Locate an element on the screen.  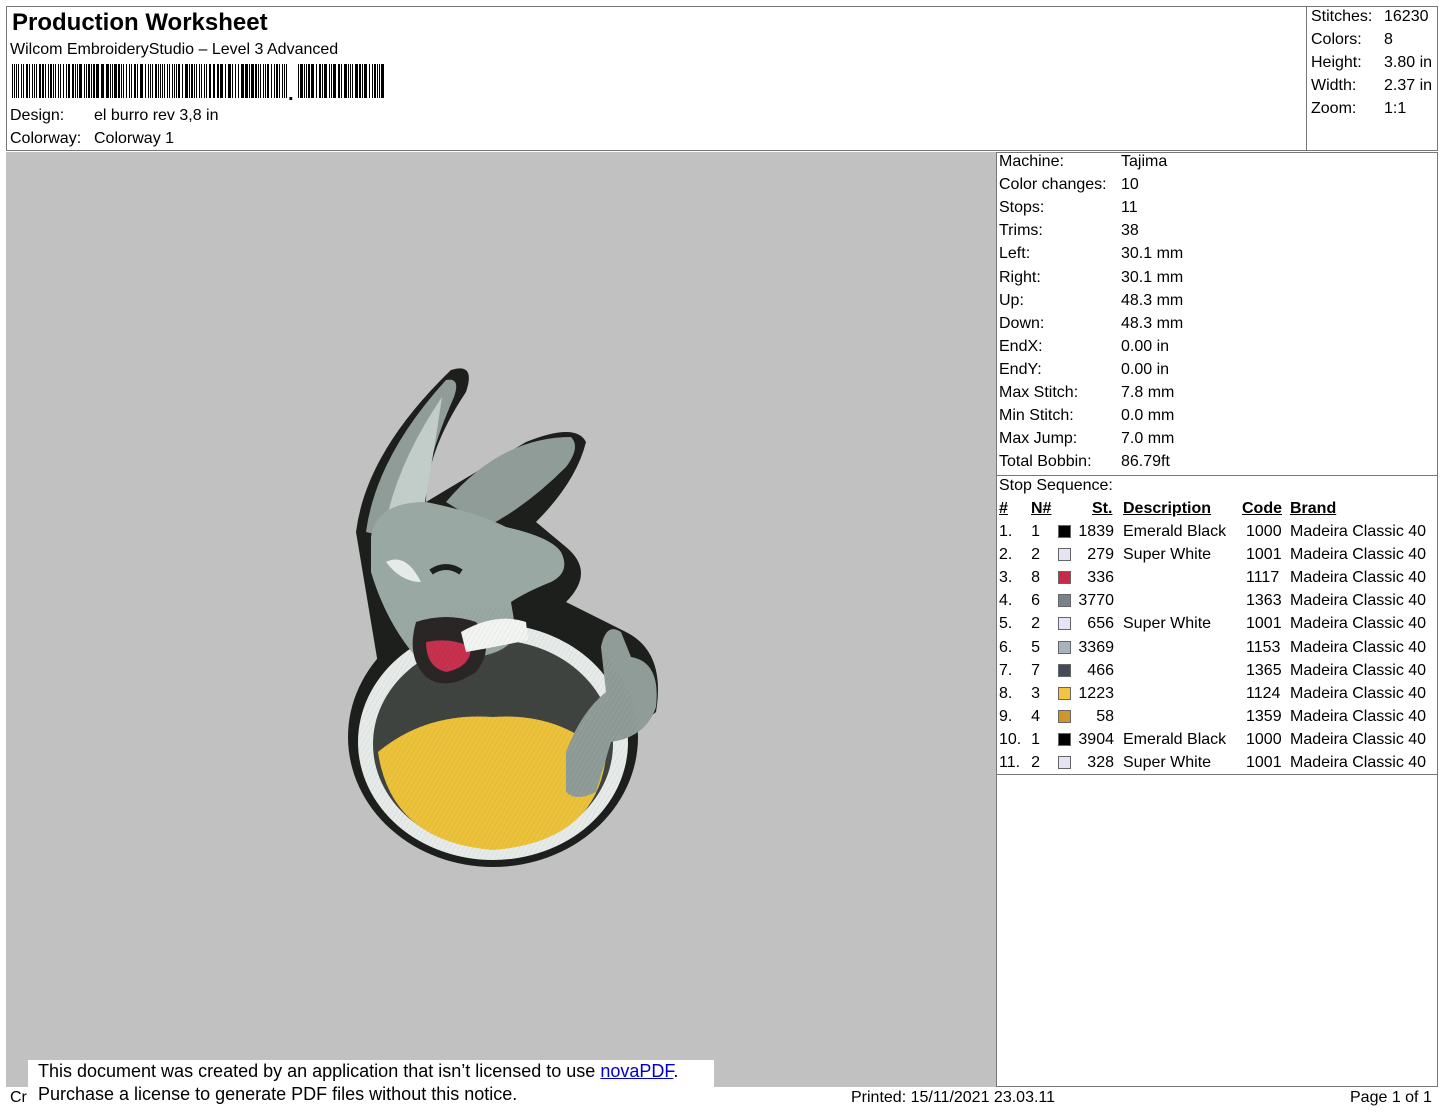
stat-label: Colors: is located at coordinates (1336, 39).